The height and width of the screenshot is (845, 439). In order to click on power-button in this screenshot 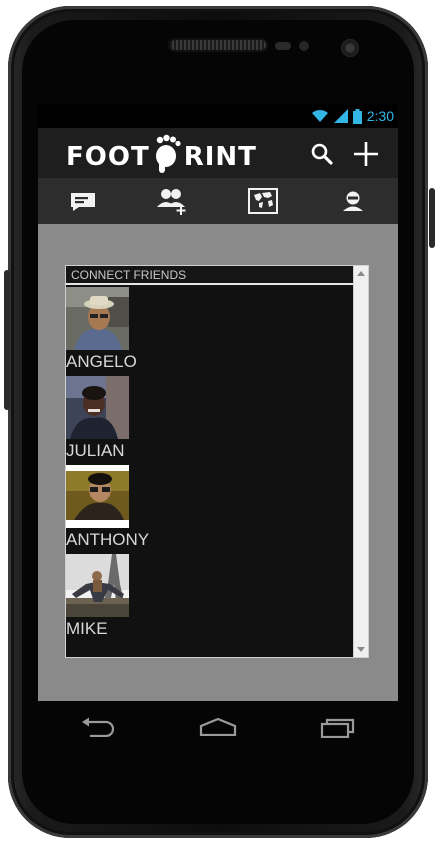, I will do `click(432, 218)`.